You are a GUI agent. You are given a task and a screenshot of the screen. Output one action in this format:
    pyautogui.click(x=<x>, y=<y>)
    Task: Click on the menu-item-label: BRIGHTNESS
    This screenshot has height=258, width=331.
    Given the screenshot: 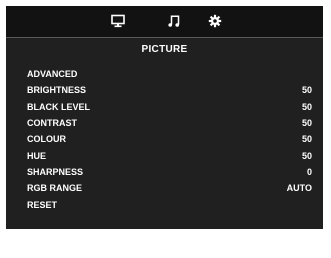 What is the action you would take?
    pyautogui.click(x=57, y=90)
    